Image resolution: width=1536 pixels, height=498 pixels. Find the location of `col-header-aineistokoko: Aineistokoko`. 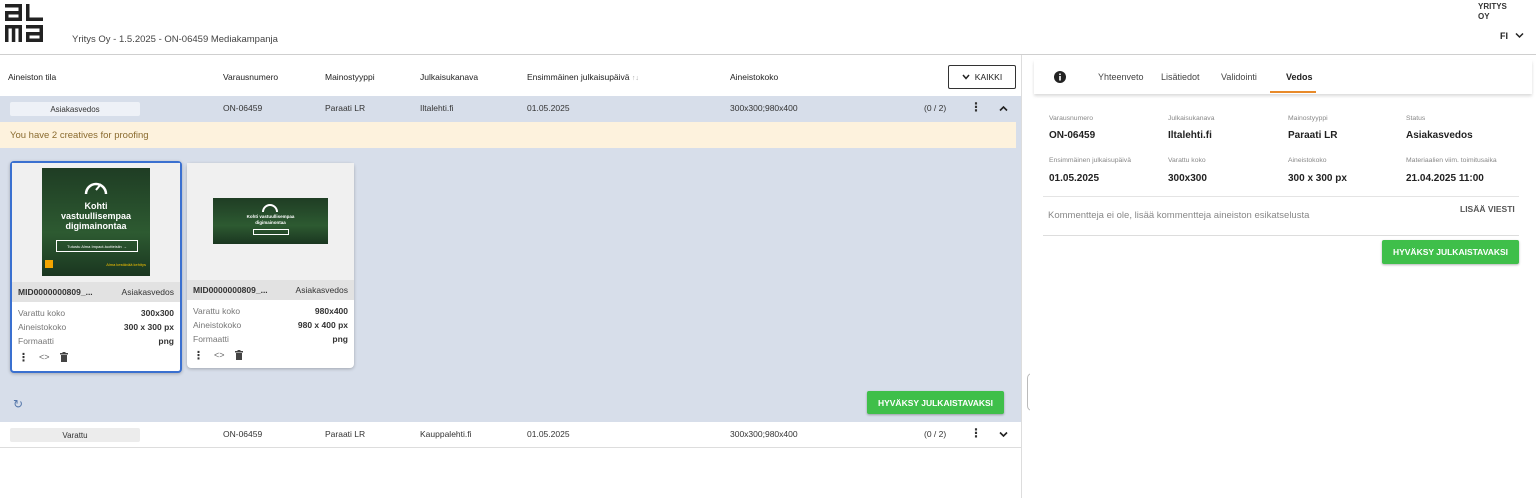

col-header-aineistokoko: Aineistokoko is located at coordinates (754, 77).